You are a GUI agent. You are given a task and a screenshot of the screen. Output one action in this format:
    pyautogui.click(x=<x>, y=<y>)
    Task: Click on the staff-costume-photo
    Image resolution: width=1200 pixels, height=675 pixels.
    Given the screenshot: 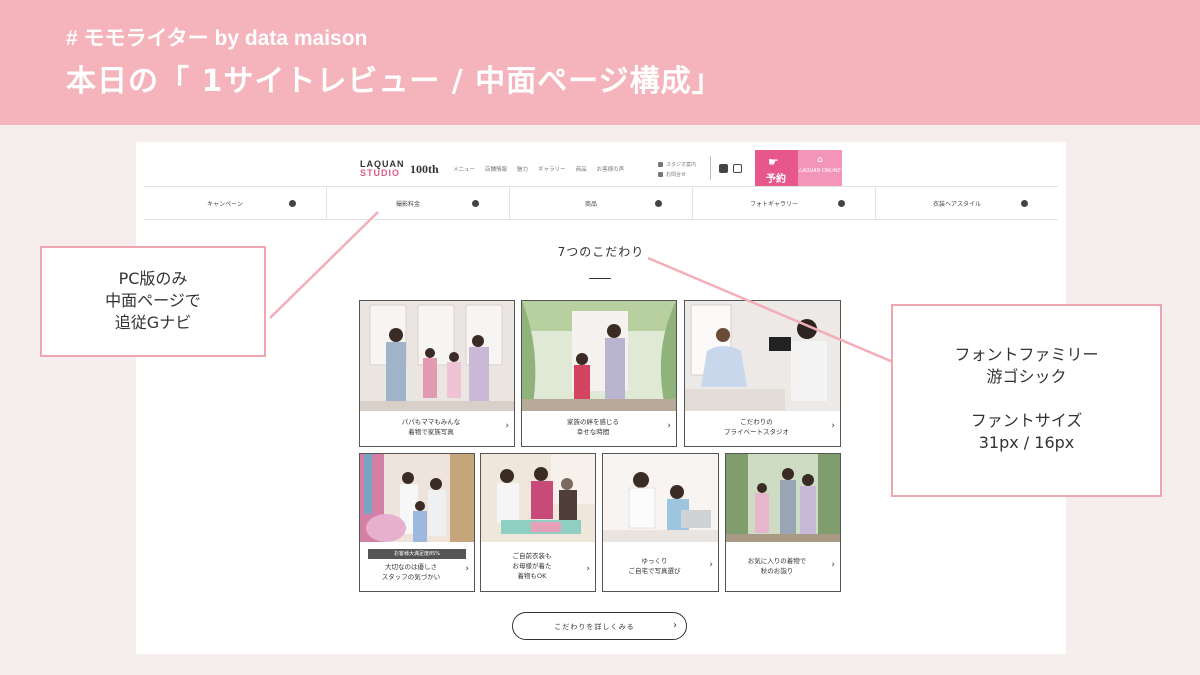 What is the action you would take?
    pyautogui.click(x=417, y=498)
    